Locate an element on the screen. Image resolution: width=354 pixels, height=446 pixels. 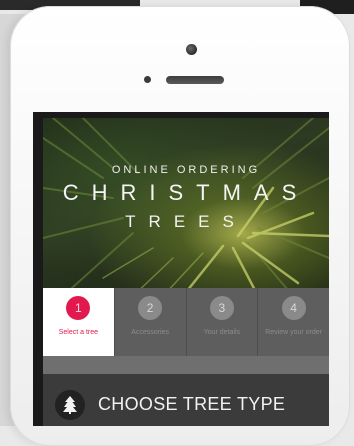
proximity-sensor is located at coordinates (147, 79).